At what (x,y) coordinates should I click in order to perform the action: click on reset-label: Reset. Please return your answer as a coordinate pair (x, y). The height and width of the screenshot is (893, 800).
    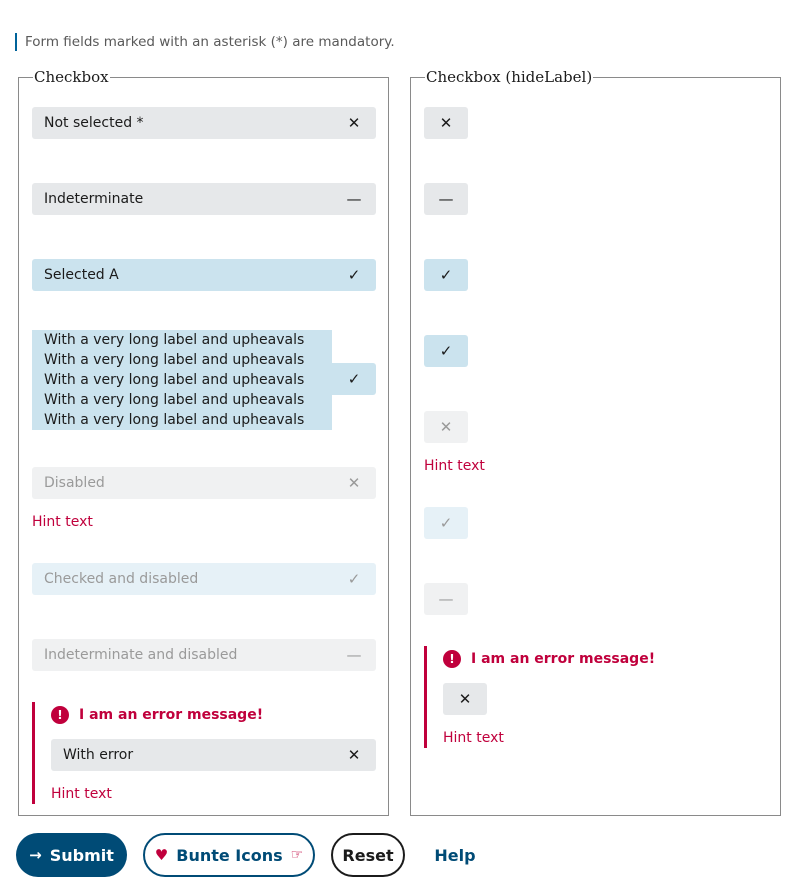
    Looking at the image, I should click on (368, 855).